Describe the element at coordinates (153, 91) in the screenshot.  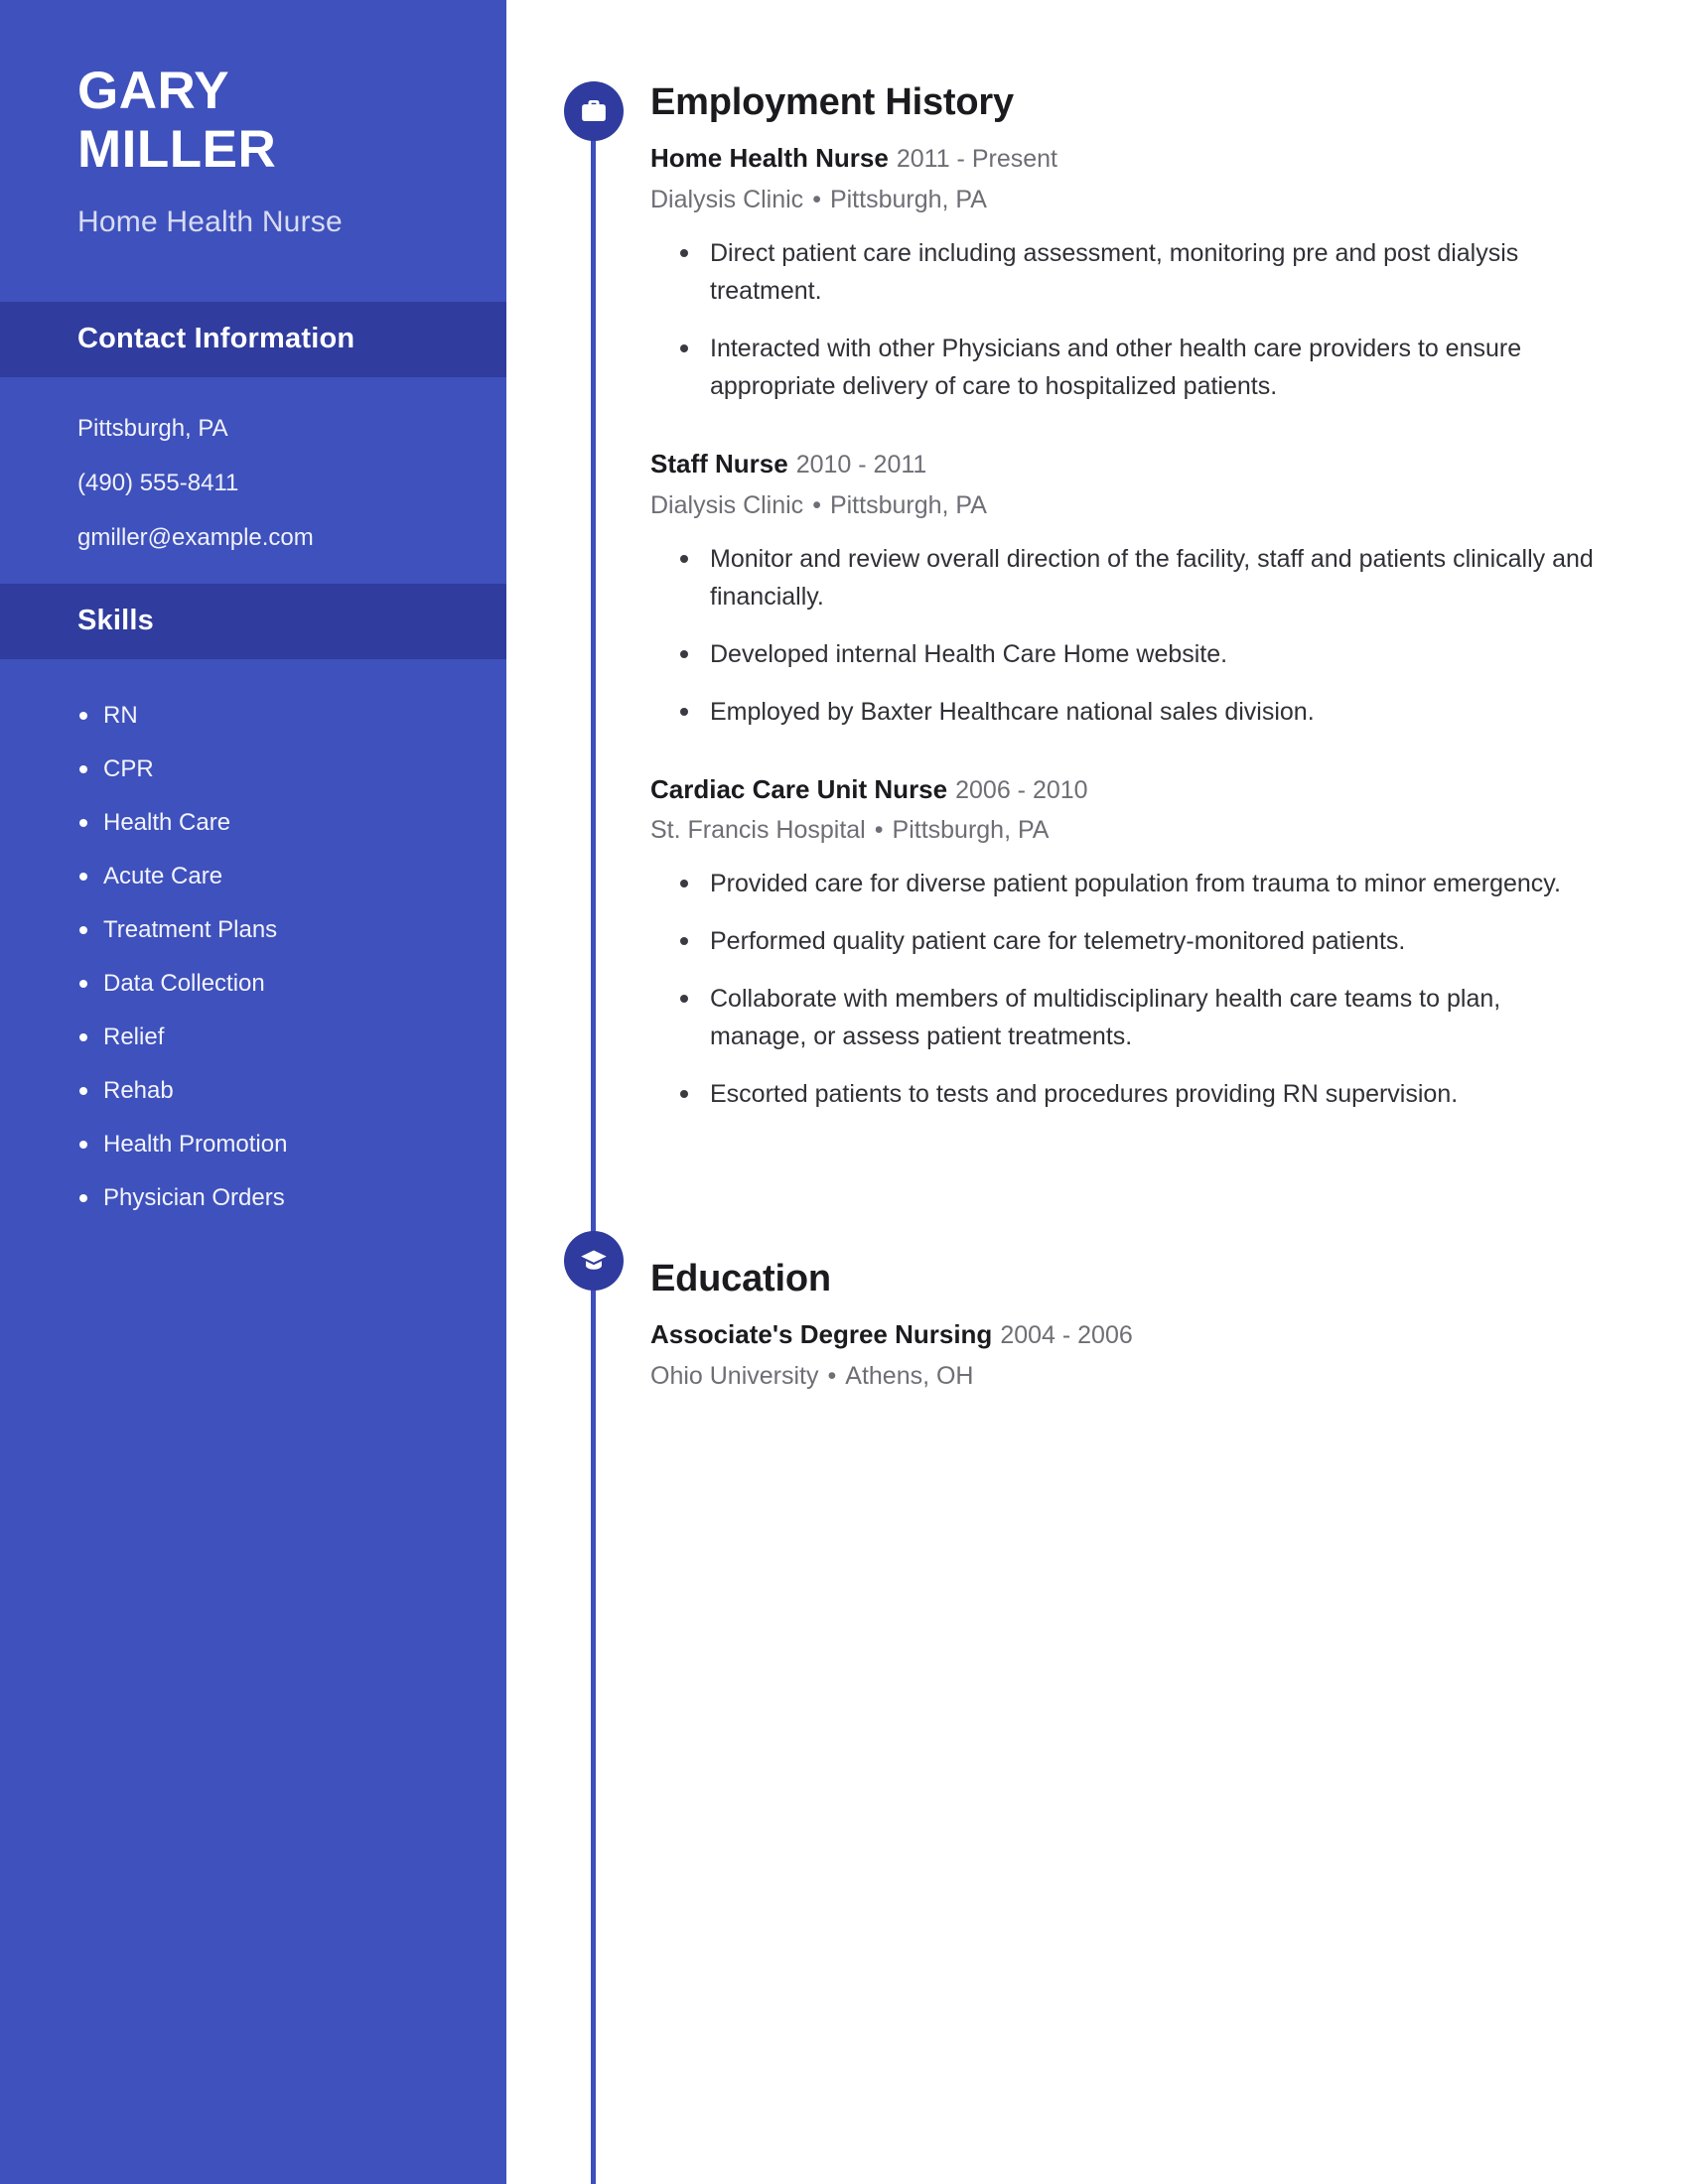
I see `first-name: GARY` at that location.